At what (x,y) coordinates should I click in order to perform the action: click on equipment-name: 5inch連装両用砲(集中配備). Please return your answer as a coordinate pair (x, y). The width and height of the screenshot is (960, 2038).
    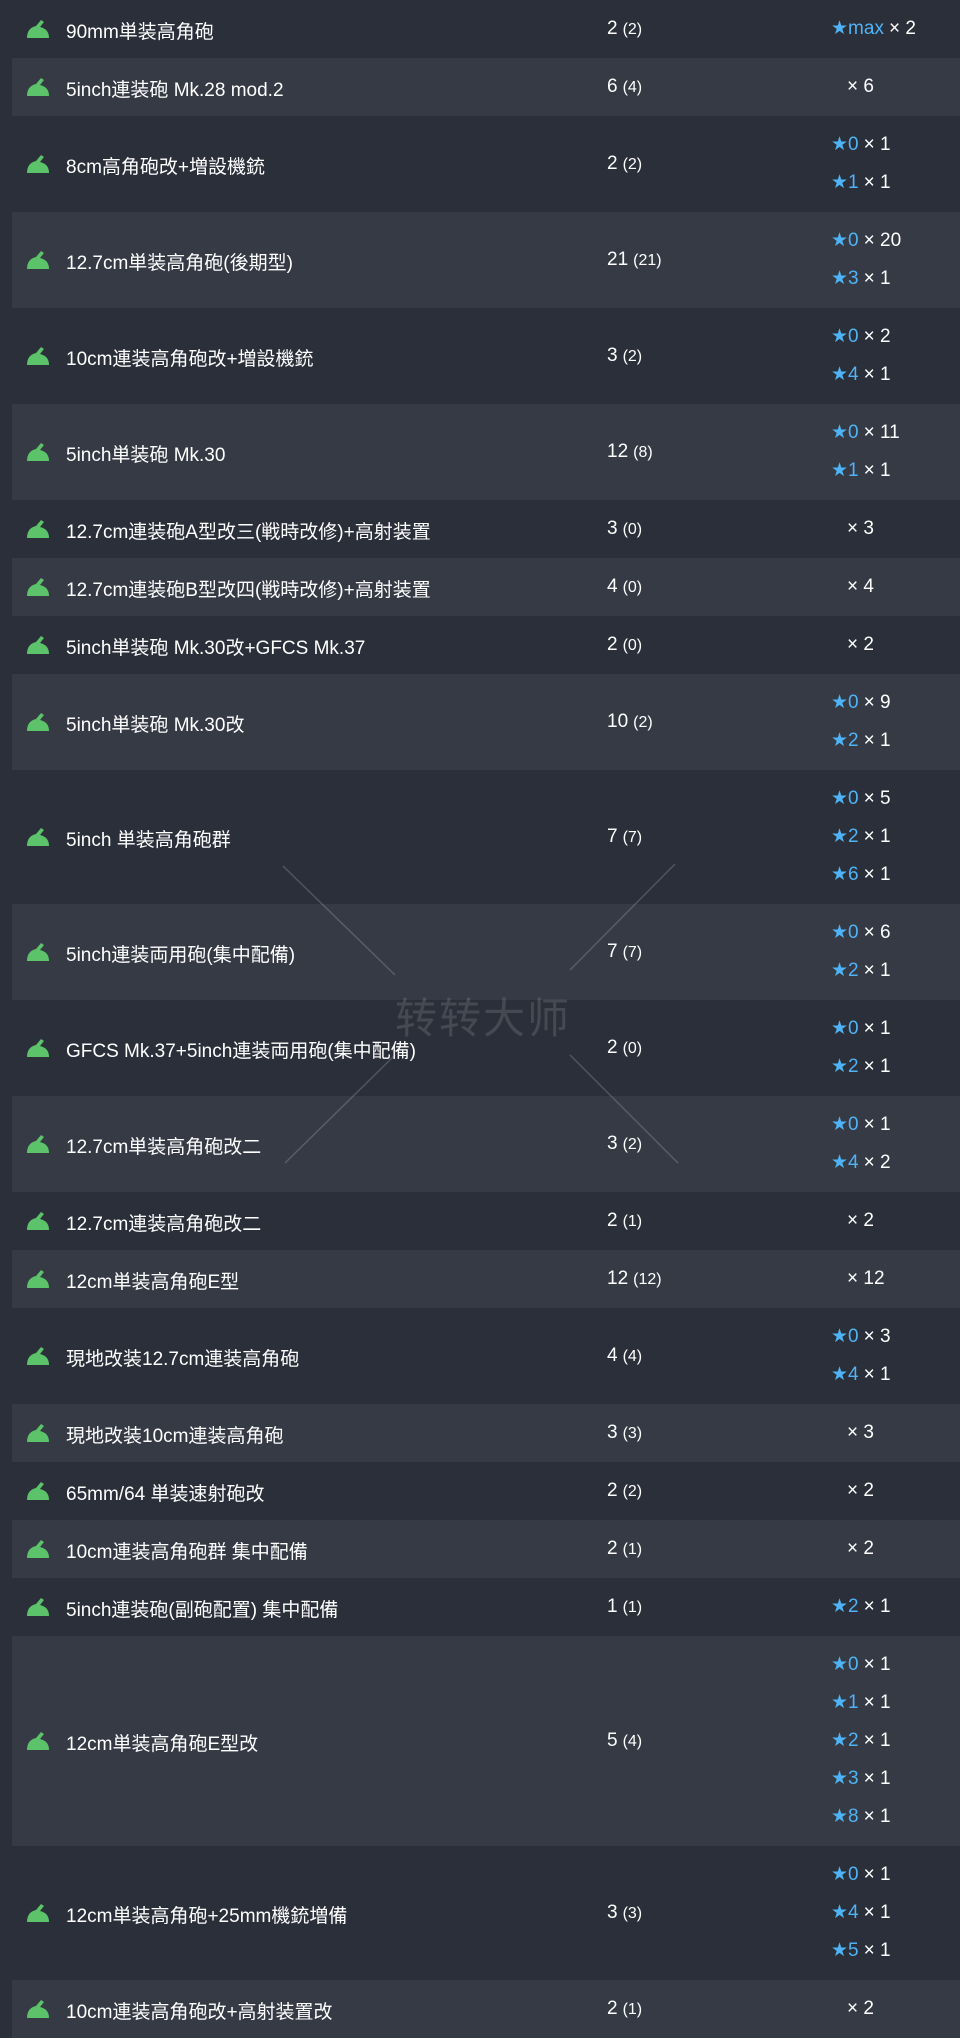
    Looking at the image, I should click on (181, 955).